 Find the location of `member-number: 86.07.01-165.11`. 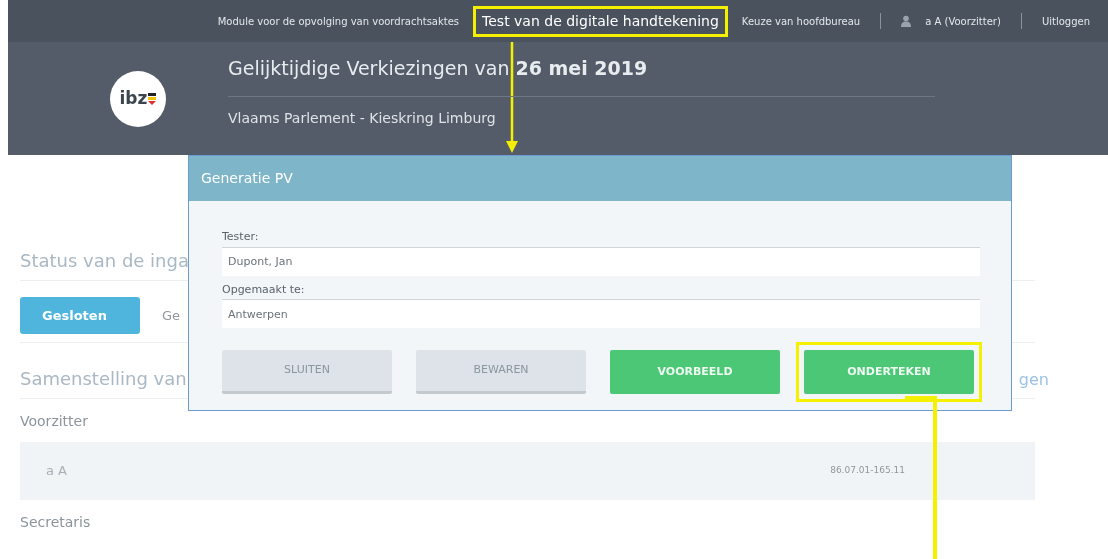

member-number: 86.07.01-165.11 is located at coordinates (867, 471).